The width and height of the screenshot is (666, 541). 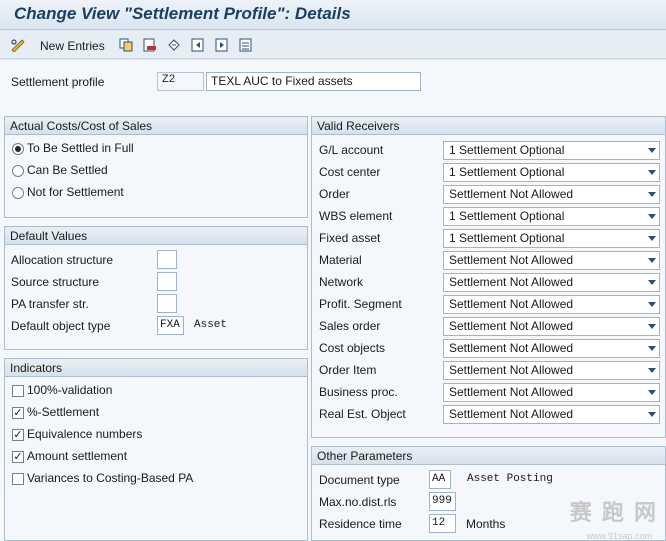 I want to click on radio-label-not-for-settlement: Not for Settlement, so click(x=75, y=192).